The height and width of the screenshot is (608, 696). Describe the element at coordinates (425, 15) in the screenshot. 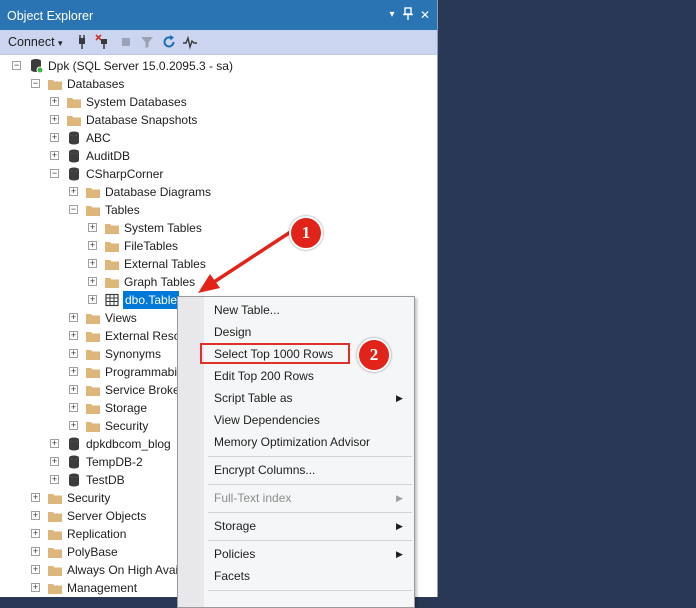

I see `close-icon: ✕` at that location.